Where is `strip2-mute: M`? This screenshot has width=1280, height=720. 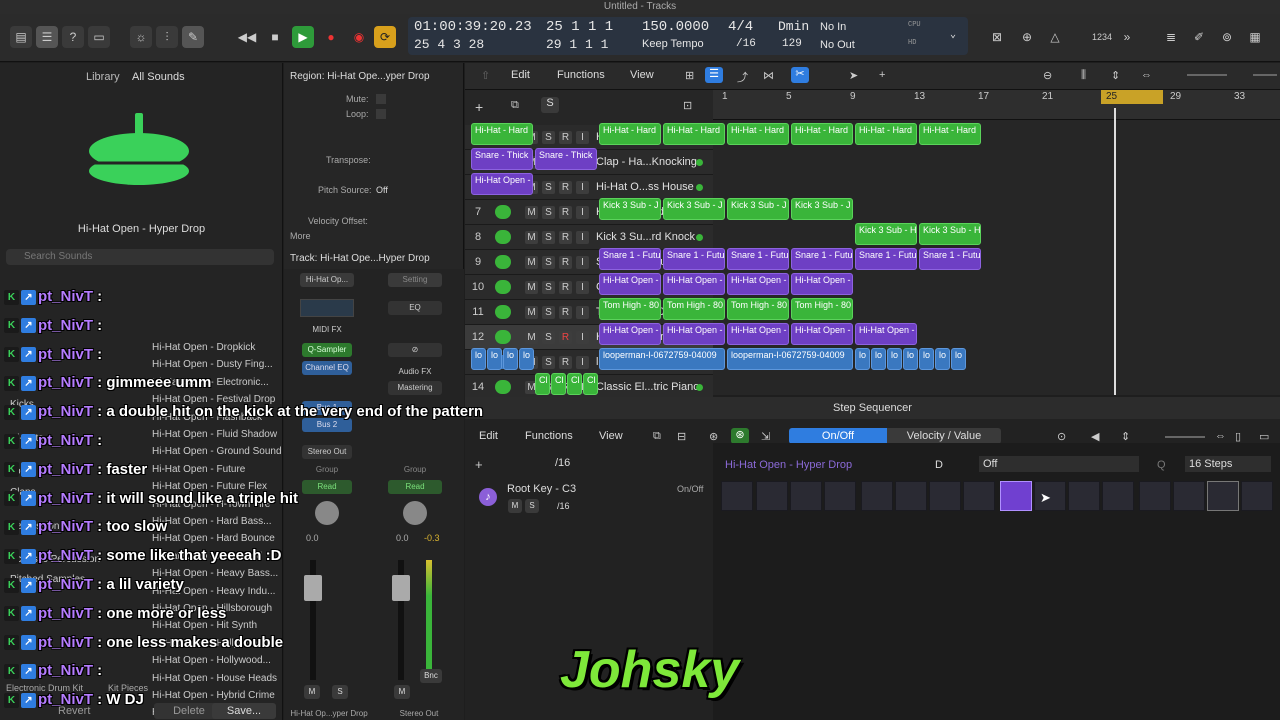
strip2-mute: M is located at coordinates (402, 692).